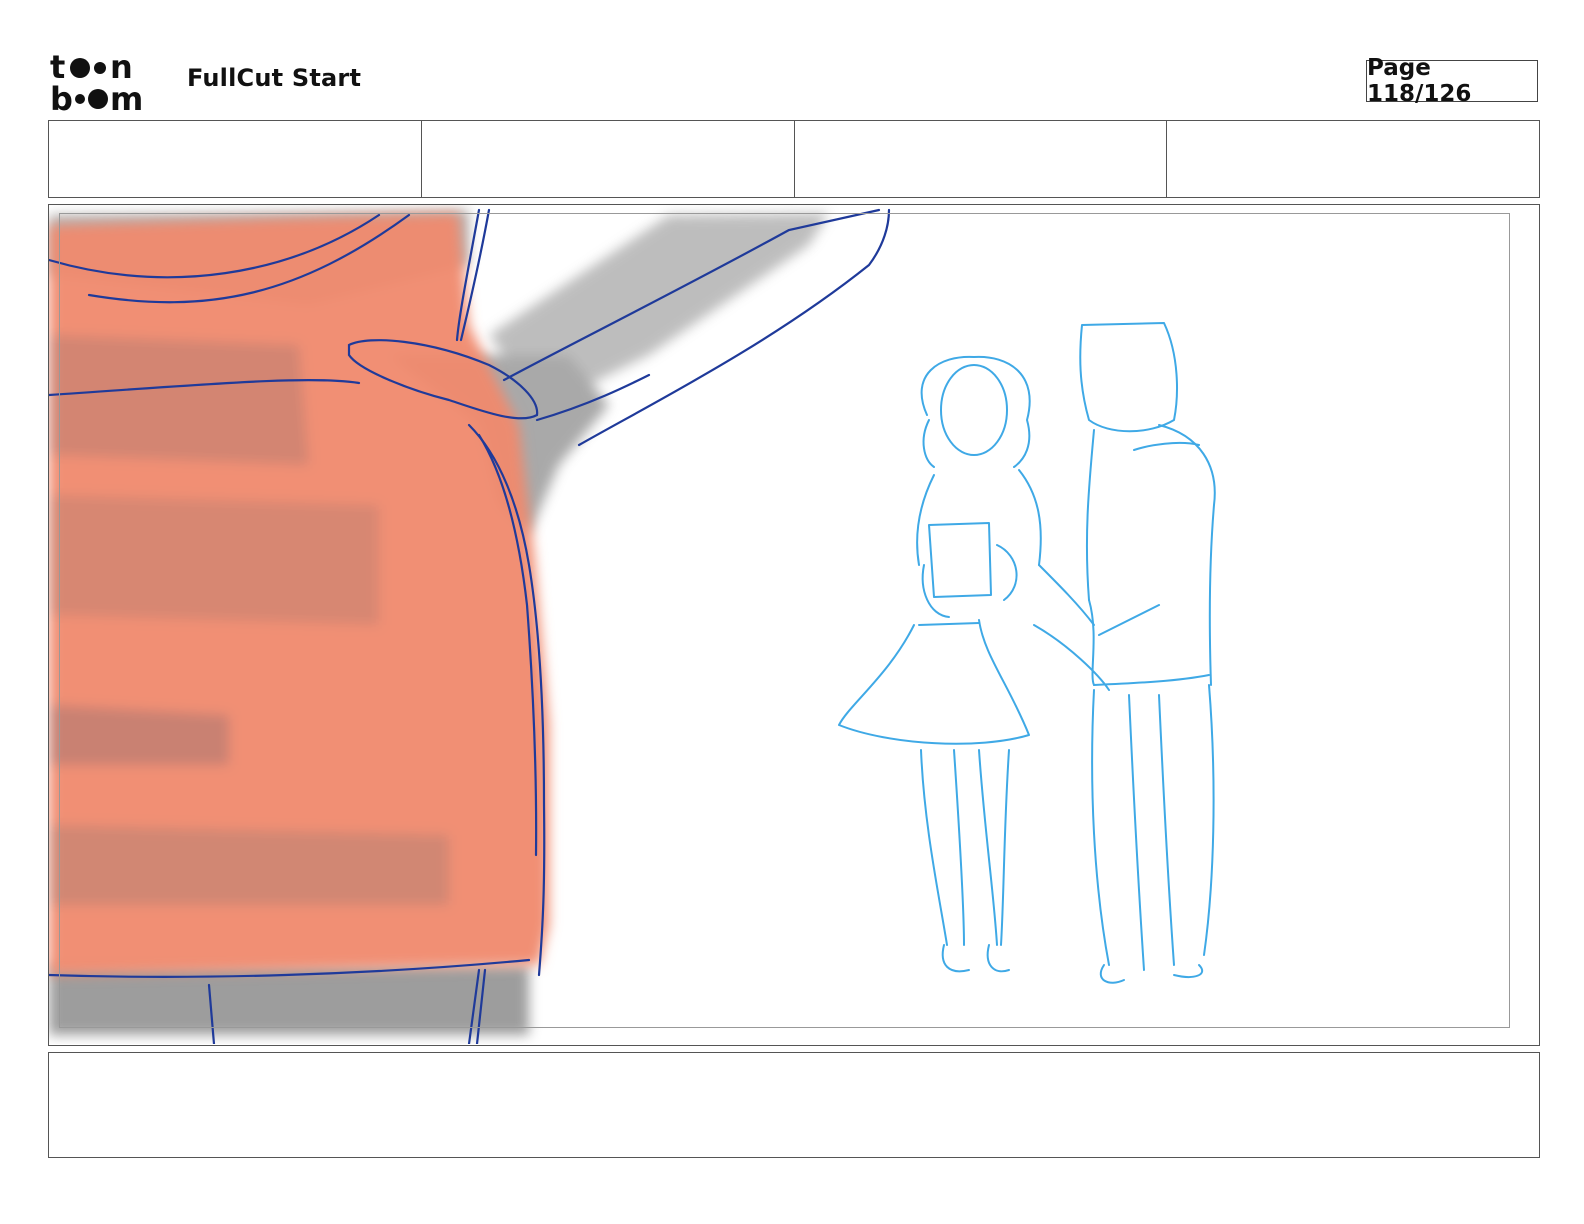  I want to click on toonboom-logo: t n b m, so click(96, 82).